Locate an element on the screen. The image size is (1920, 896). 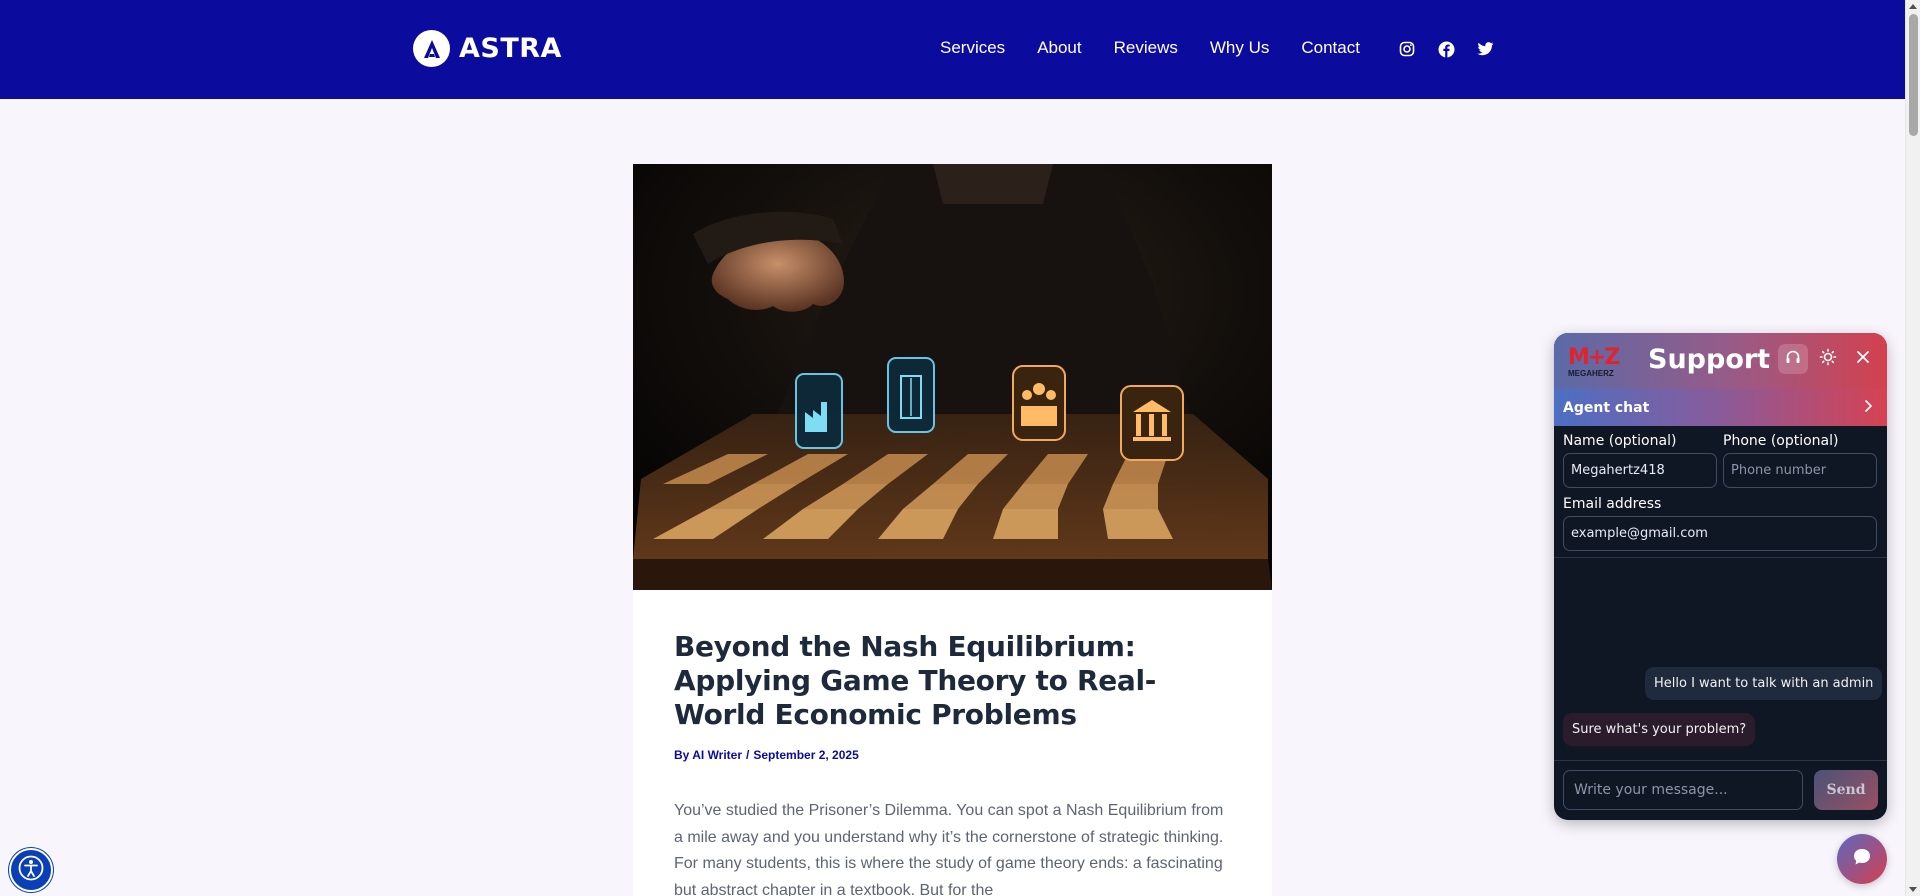
accessibility-button is located at coordinates (31, 870).